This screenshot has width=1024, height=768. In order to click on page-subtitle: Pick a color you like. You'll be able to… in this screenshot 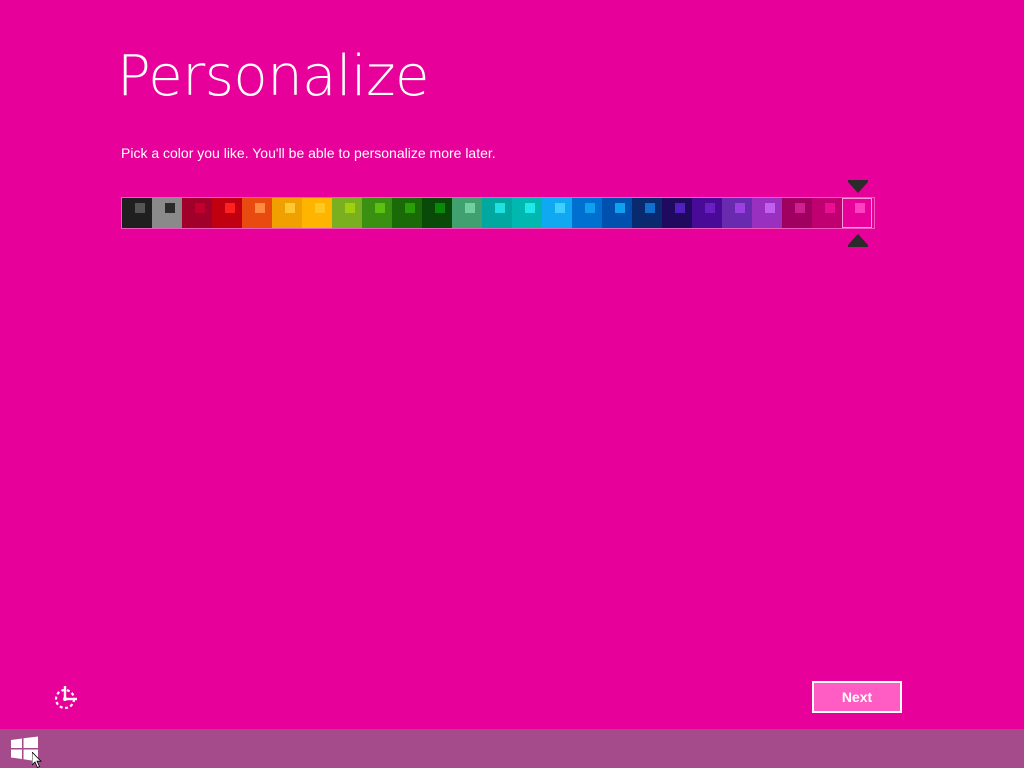, I will do `click(308, 153)`.